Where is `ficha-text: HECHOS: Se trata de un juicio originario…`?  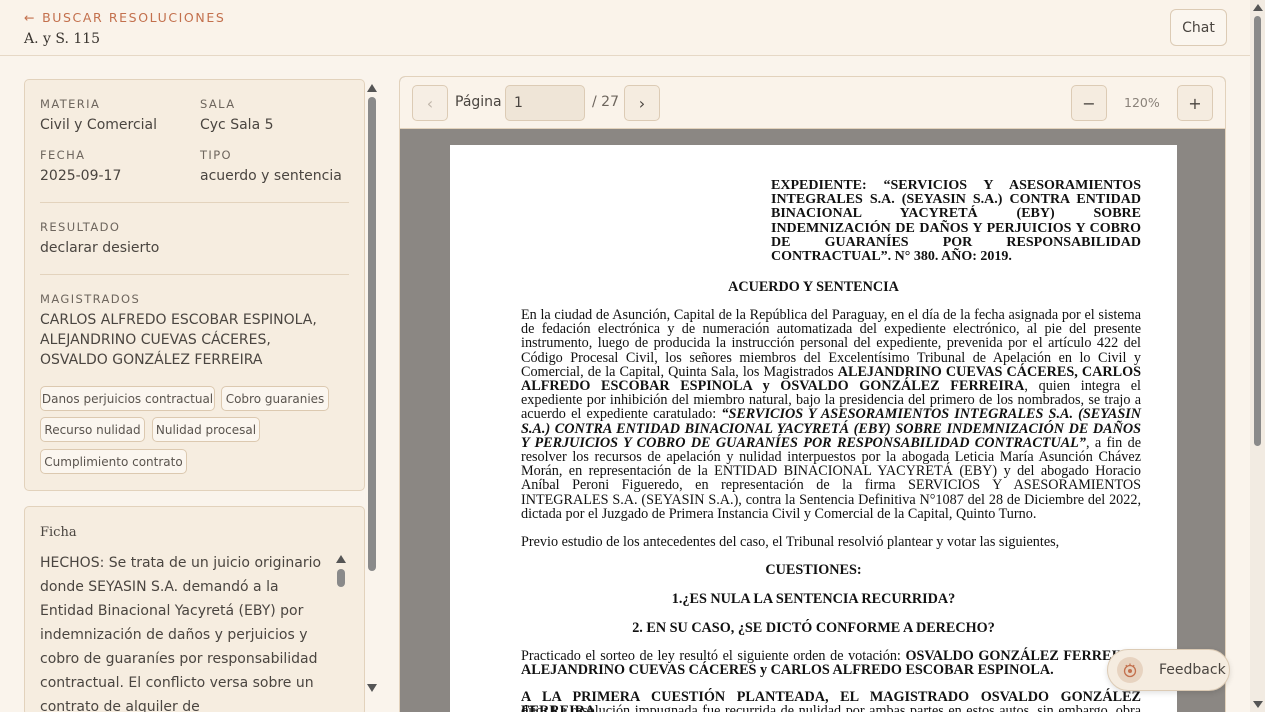
ficha-text: HECHOS: Se trata de un juicio originario… is located at coordinates (181, 633).